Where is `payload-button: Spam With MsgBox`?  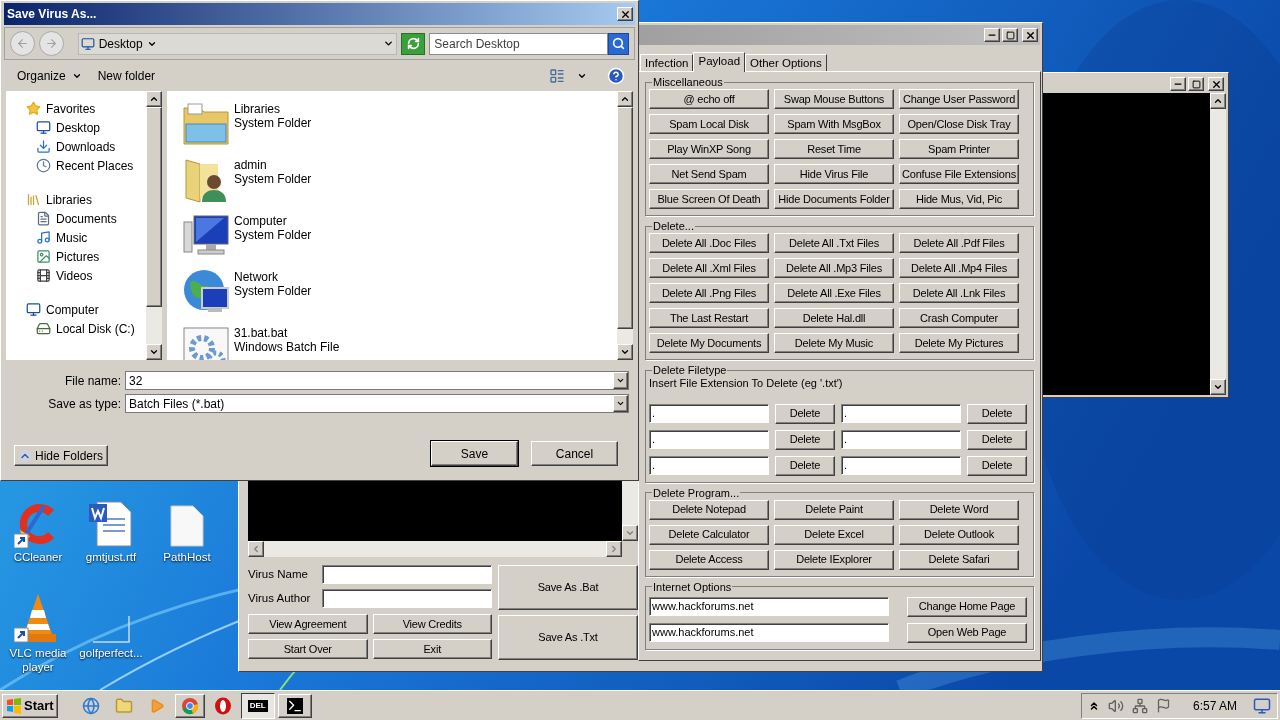 payload-button: Spam With MsgBox is located at coordinates (834, 124).